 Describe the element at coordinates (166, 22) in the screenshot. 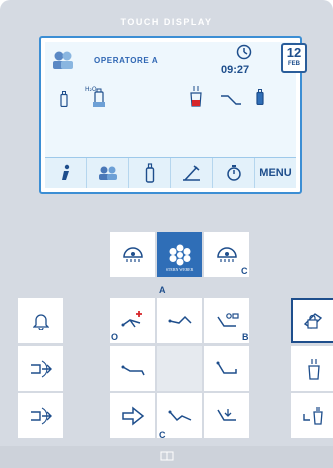

I see `panel-title: TOUCH DISPLAY` at that location.